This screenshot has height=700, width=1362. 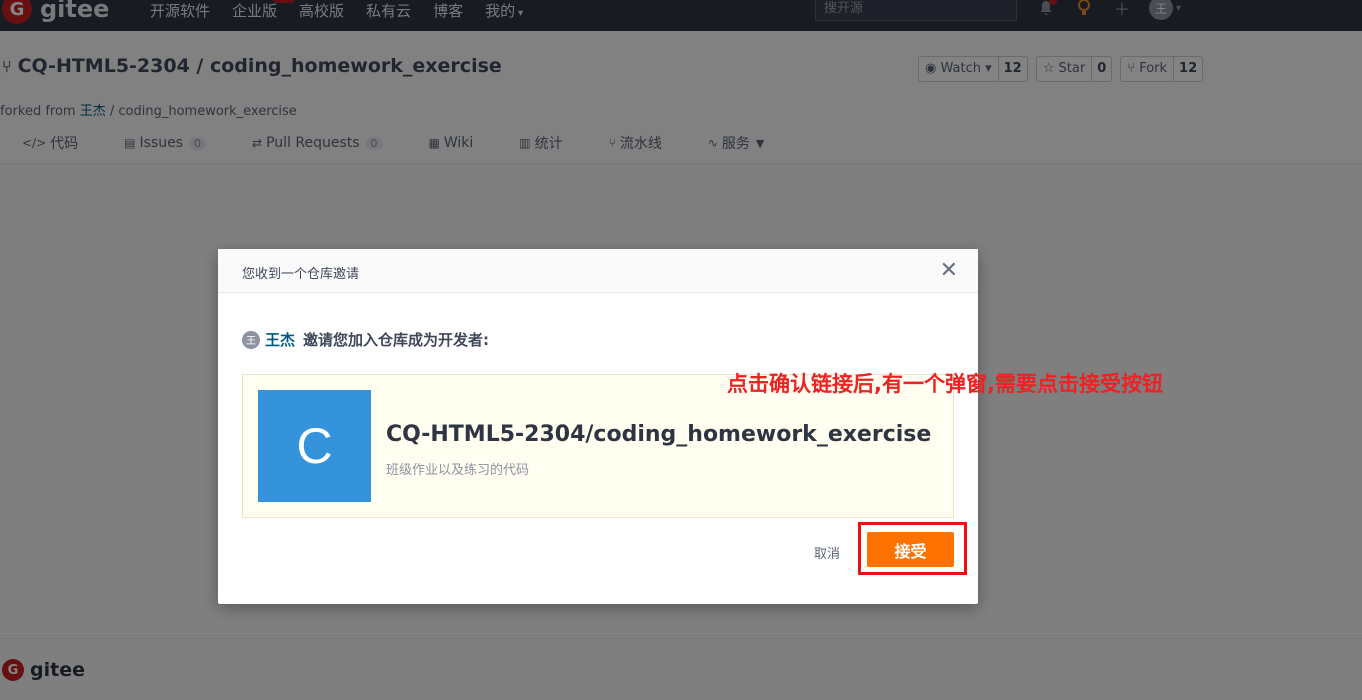 What do you see at coordinates (912, 548) in the screenshot?
I see `highlight-box` at bounding box center [912, 548].